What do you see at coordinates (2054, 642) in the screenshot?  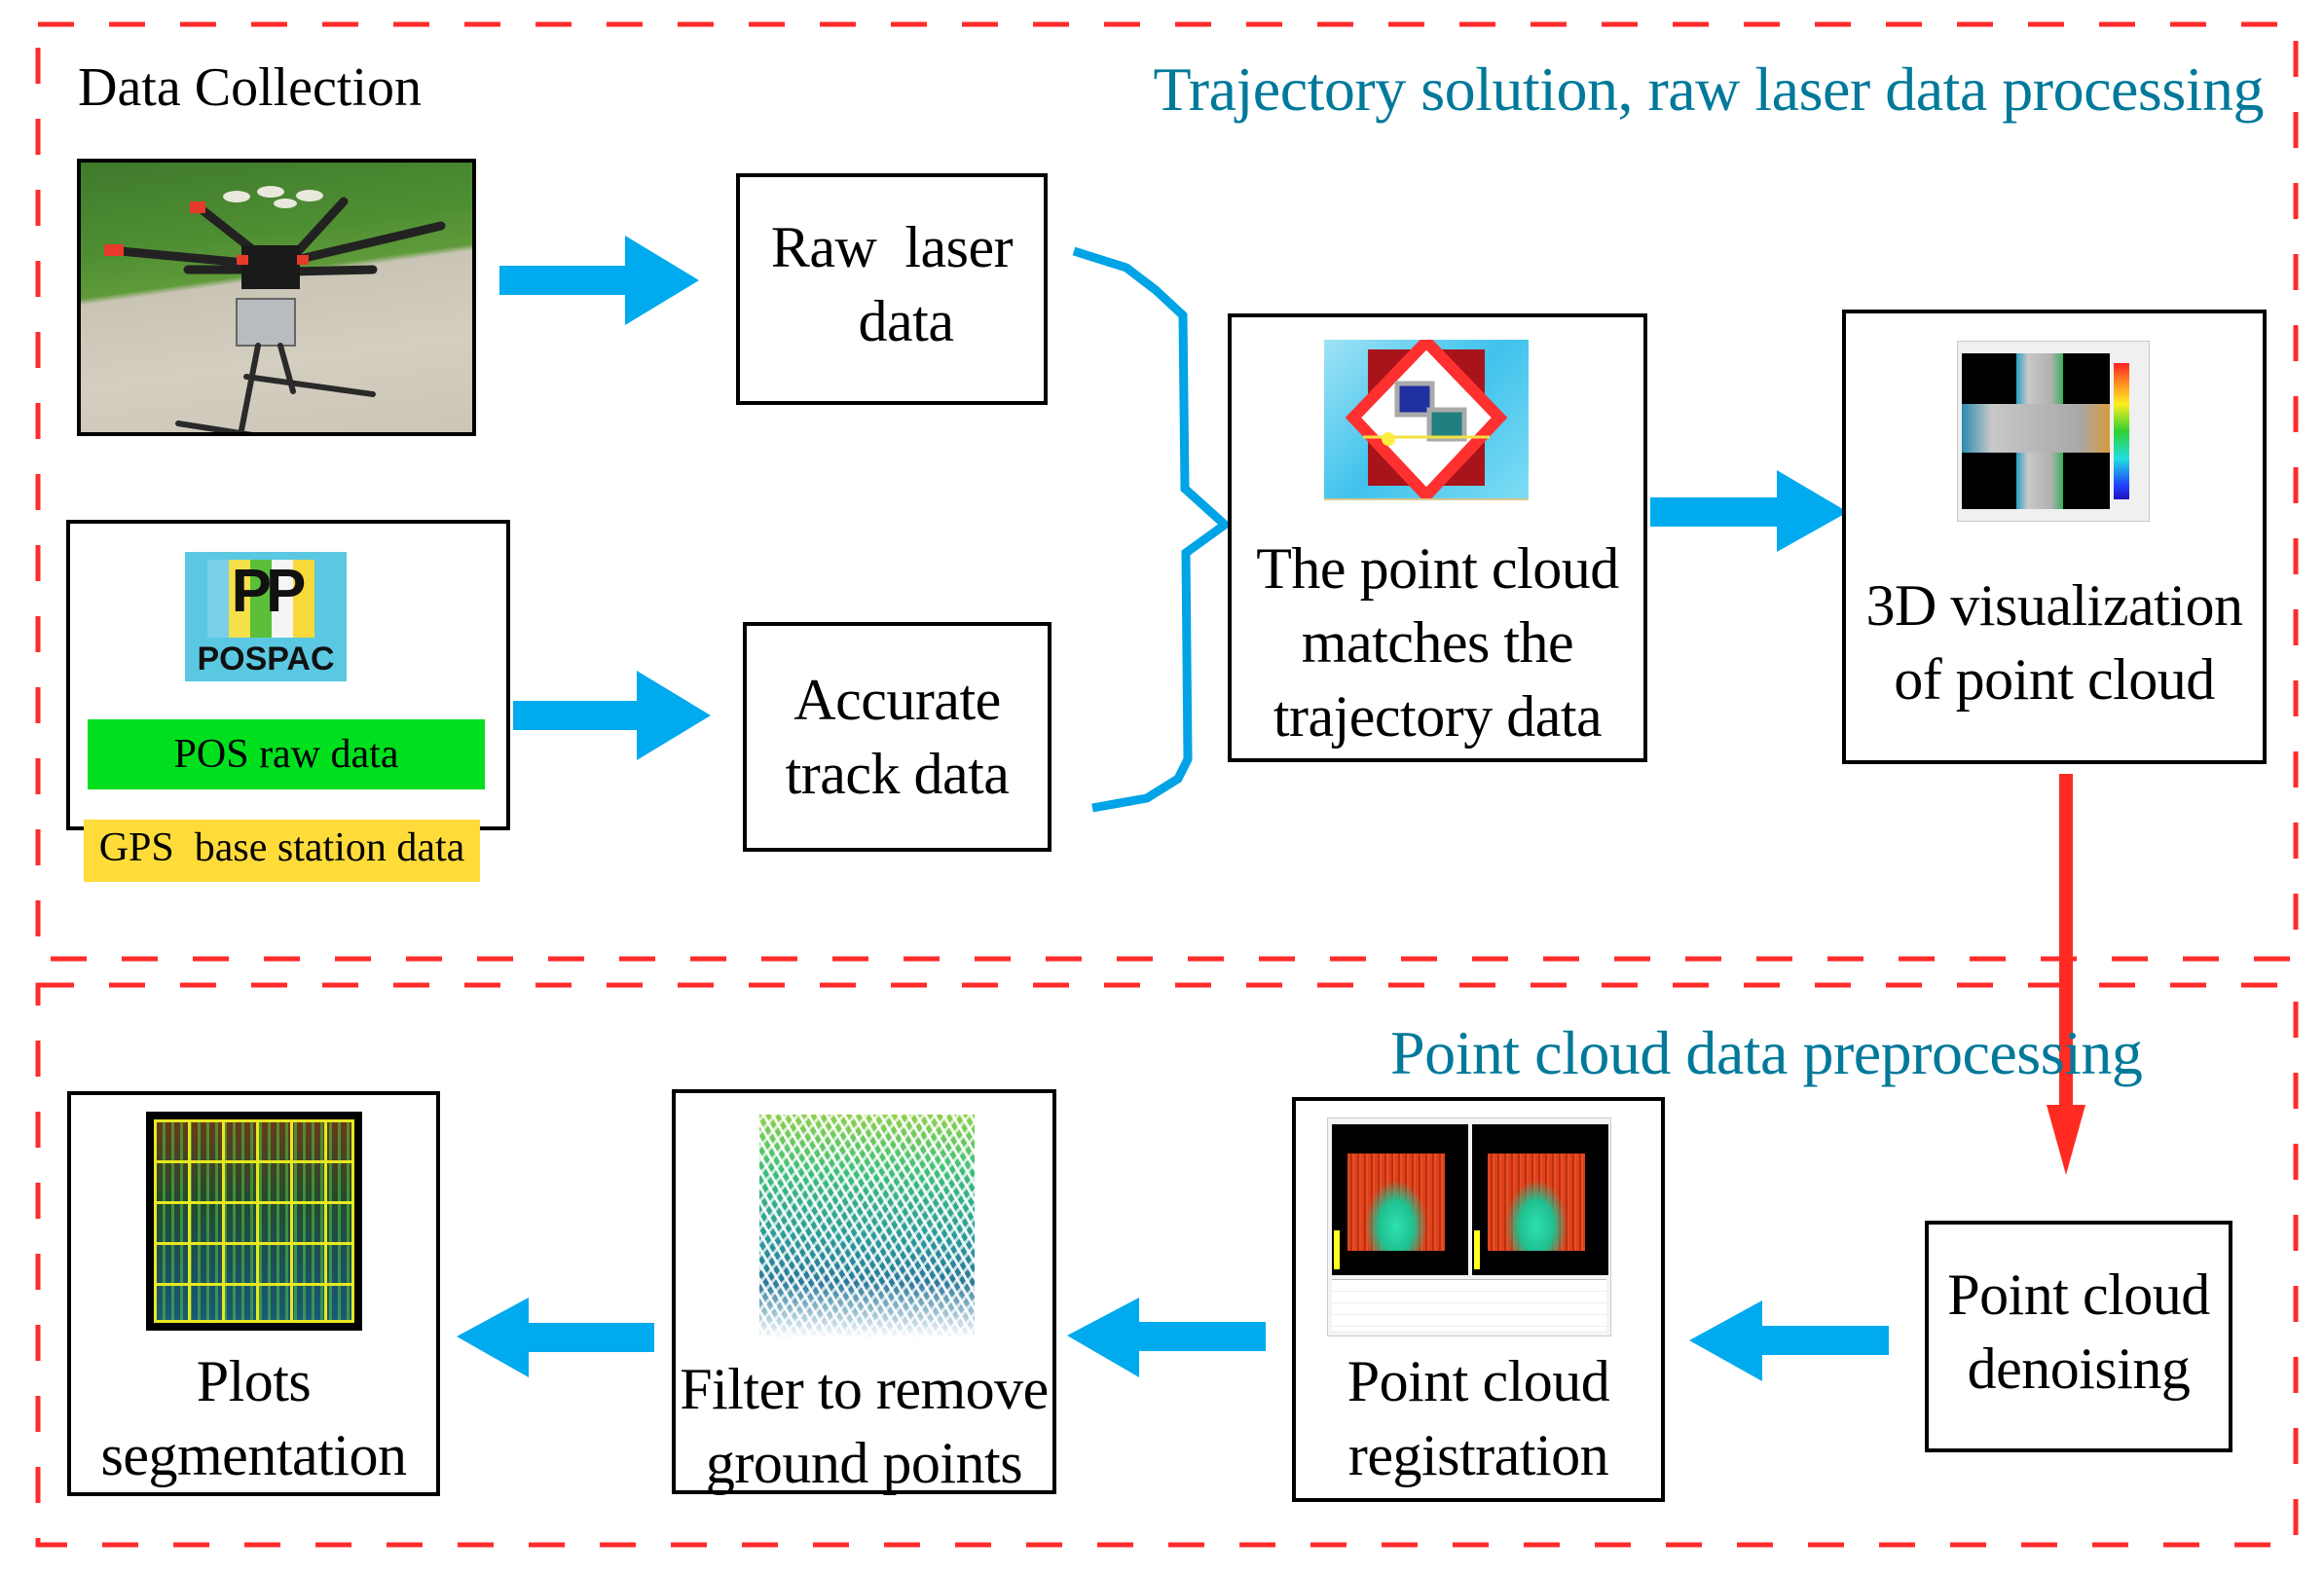 I see `node-3d-visualization-label: 3D visualization of point cloud` at bounding box center [2054, 642].